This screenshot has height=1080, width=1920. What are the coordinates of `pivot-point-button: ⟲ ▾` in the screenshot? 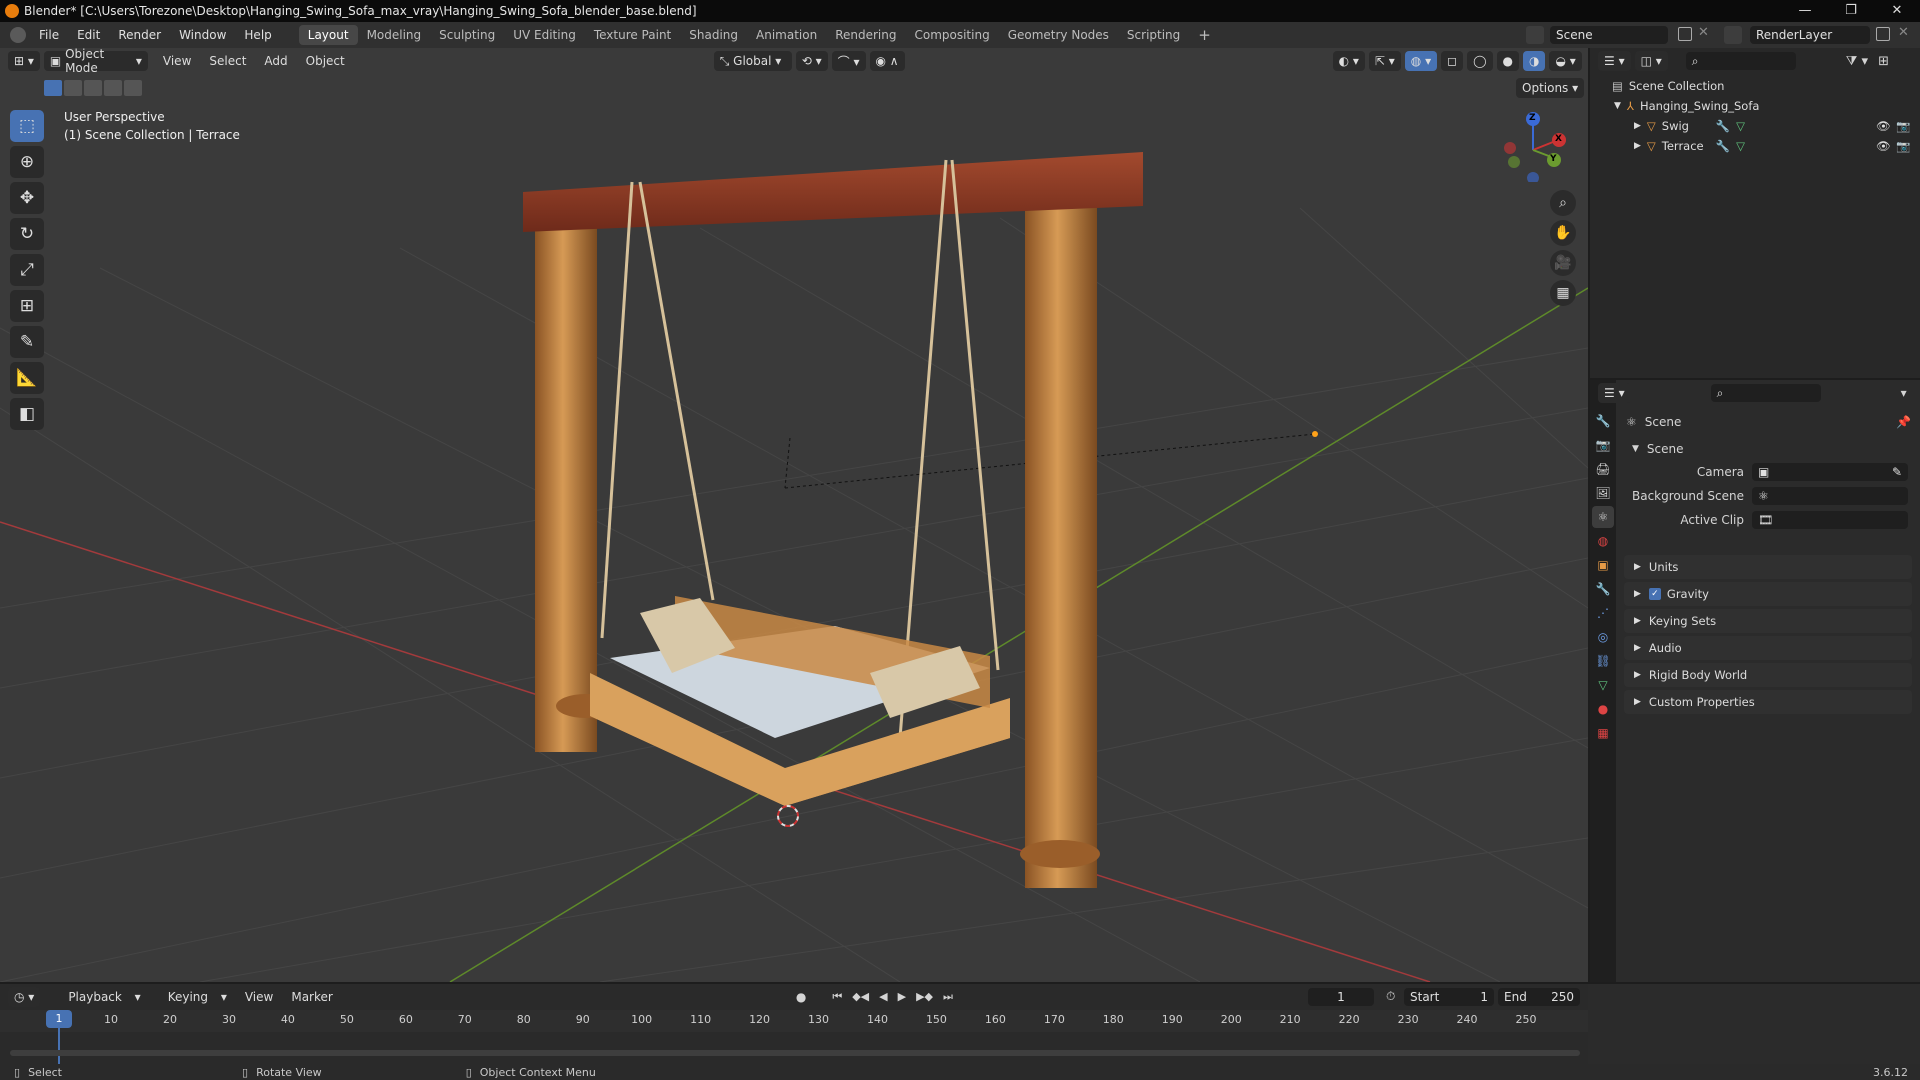 It's located at (811, 61).